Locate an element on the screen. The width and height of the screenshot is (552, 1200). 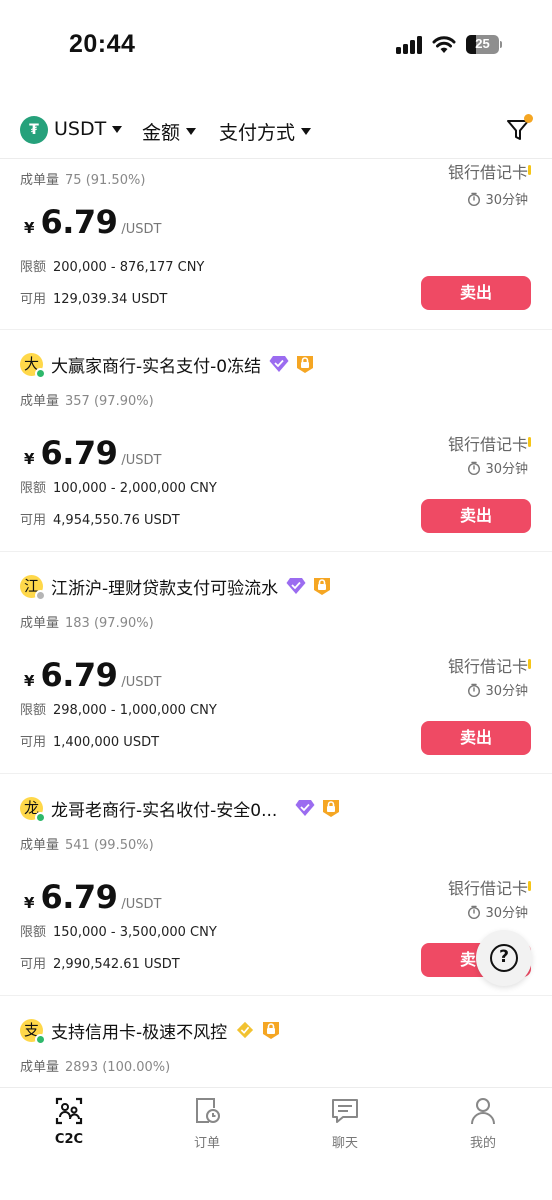
available-row: 可用 4,954,550.76 USDT is located at coordinates (100, 518).